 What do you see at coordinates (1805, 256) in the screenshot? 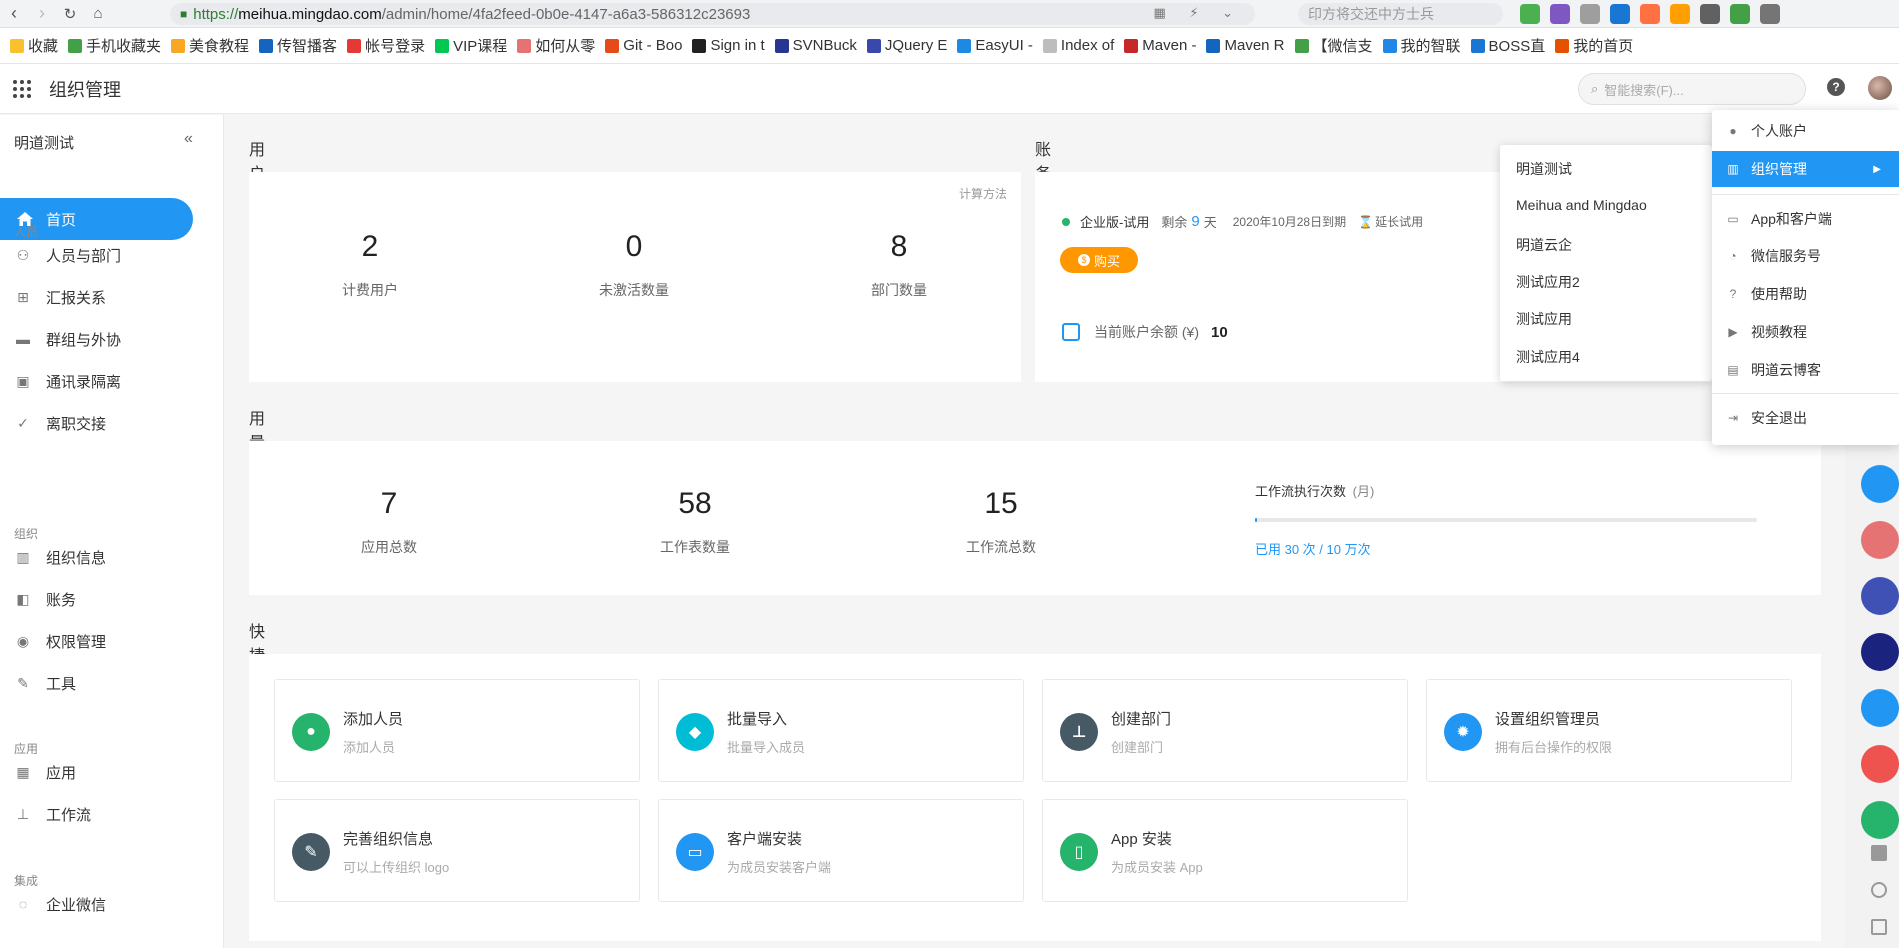
I see `menu-item-wechat: ◔ 微信服务号` at bounding box center [1805, 256].